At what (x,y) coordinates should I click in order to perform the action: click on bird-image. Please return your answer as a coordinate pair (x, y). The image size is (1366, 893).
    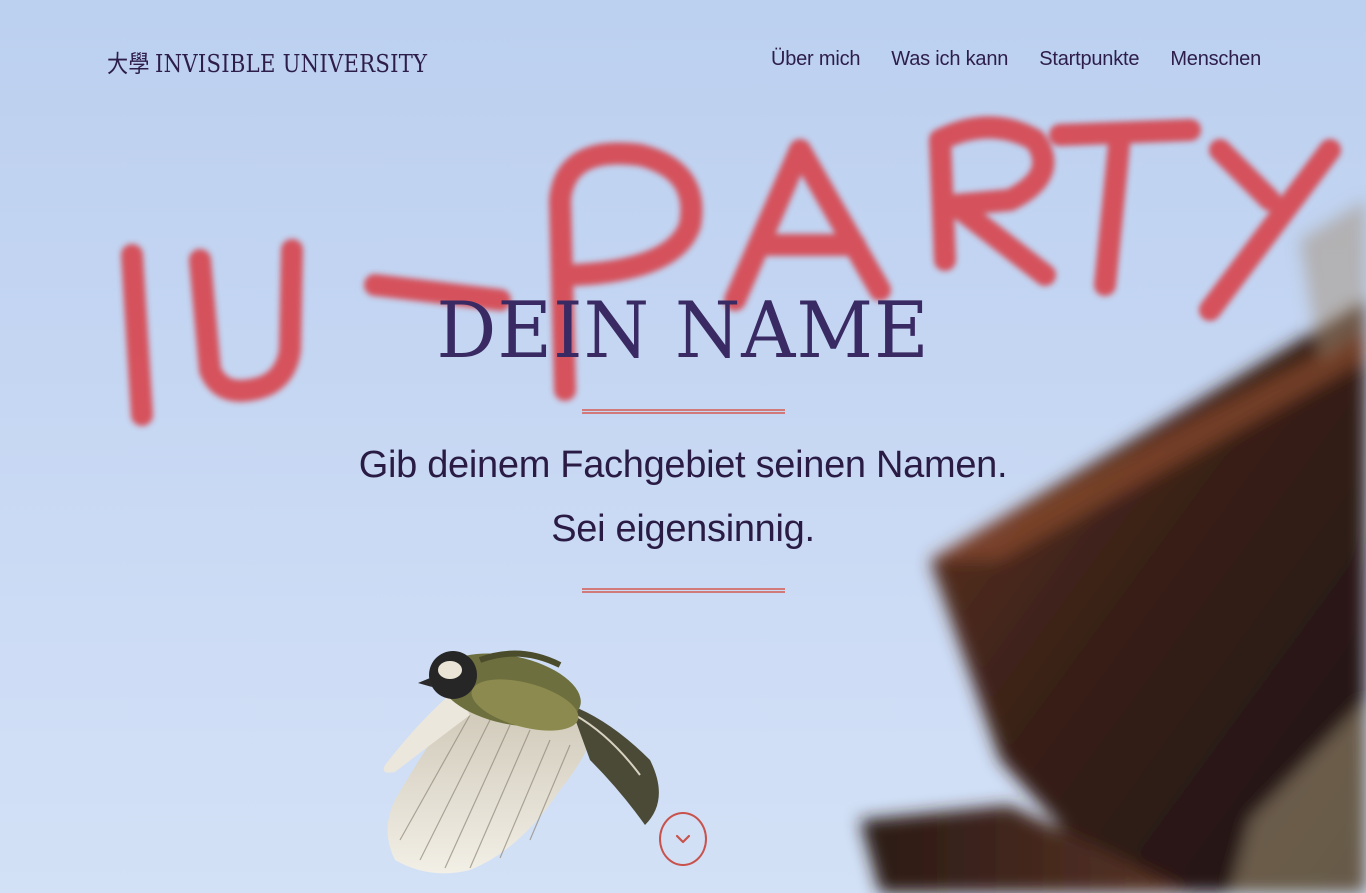
    Looking at the image, I should click on (521, 762).